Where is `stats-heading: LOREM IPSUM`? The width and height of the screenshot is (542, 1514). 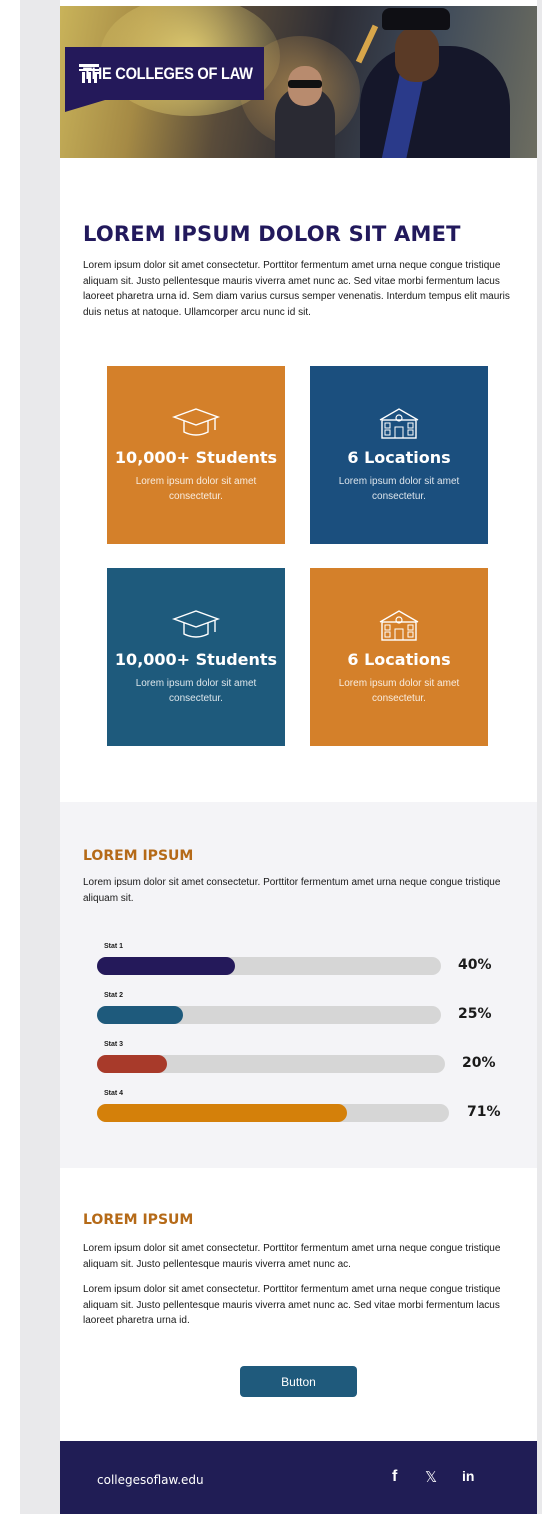
stats-heading: LOREM IPSUM is located at coordinates (138, 856).